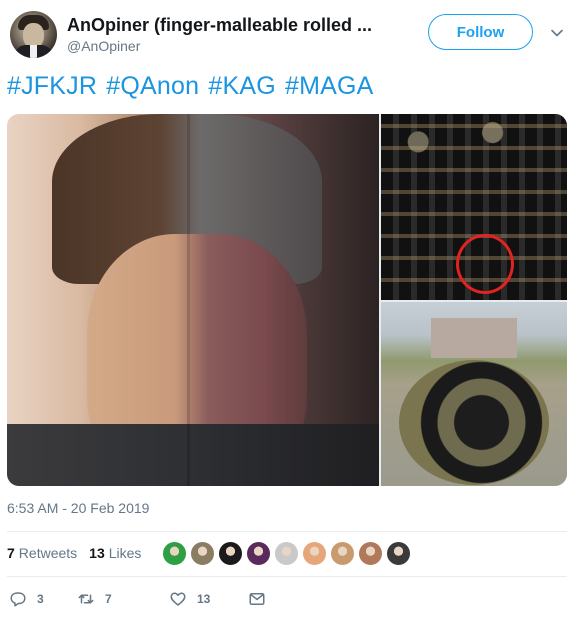  I want to click on tweet-actions: 3 7 13, so click(287, 601).